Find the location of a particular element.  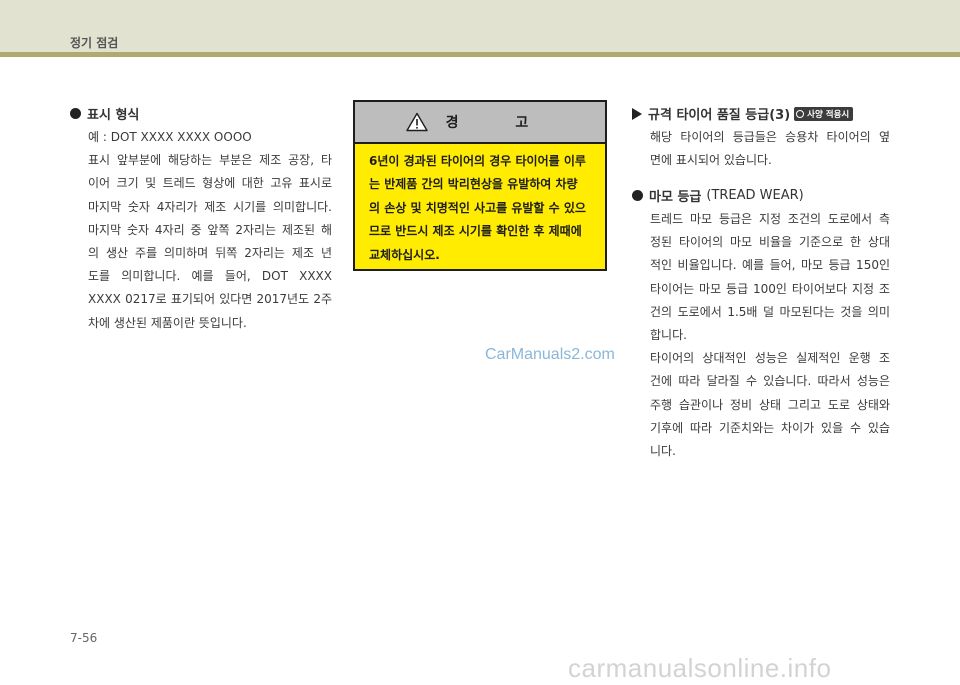

text-line: 해당 타이어의 등급들은 승용차 타이어의 옆 is located at coordinates (770, 137).